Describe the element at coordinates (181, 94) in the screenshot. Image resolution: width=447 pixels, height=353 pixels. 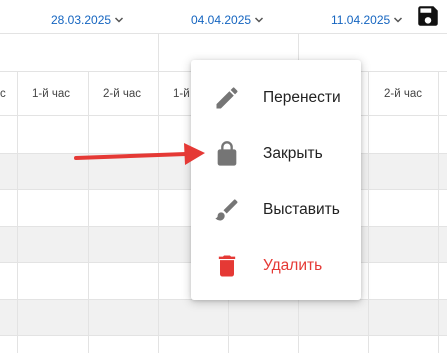
I see `column-header: 1-й` at that location.